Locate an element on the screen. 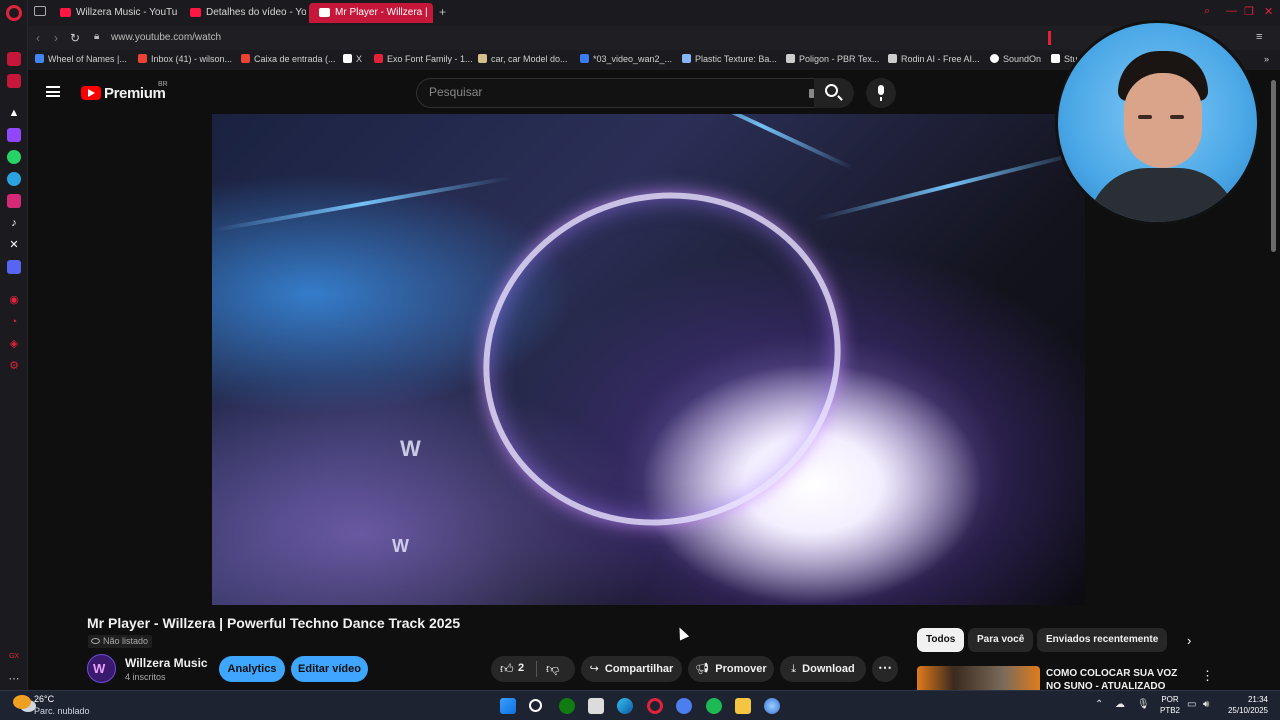 The height and width of the screenshot is (720, 1280). download-button: ⤓ Download is located at coordinates (823, 669).